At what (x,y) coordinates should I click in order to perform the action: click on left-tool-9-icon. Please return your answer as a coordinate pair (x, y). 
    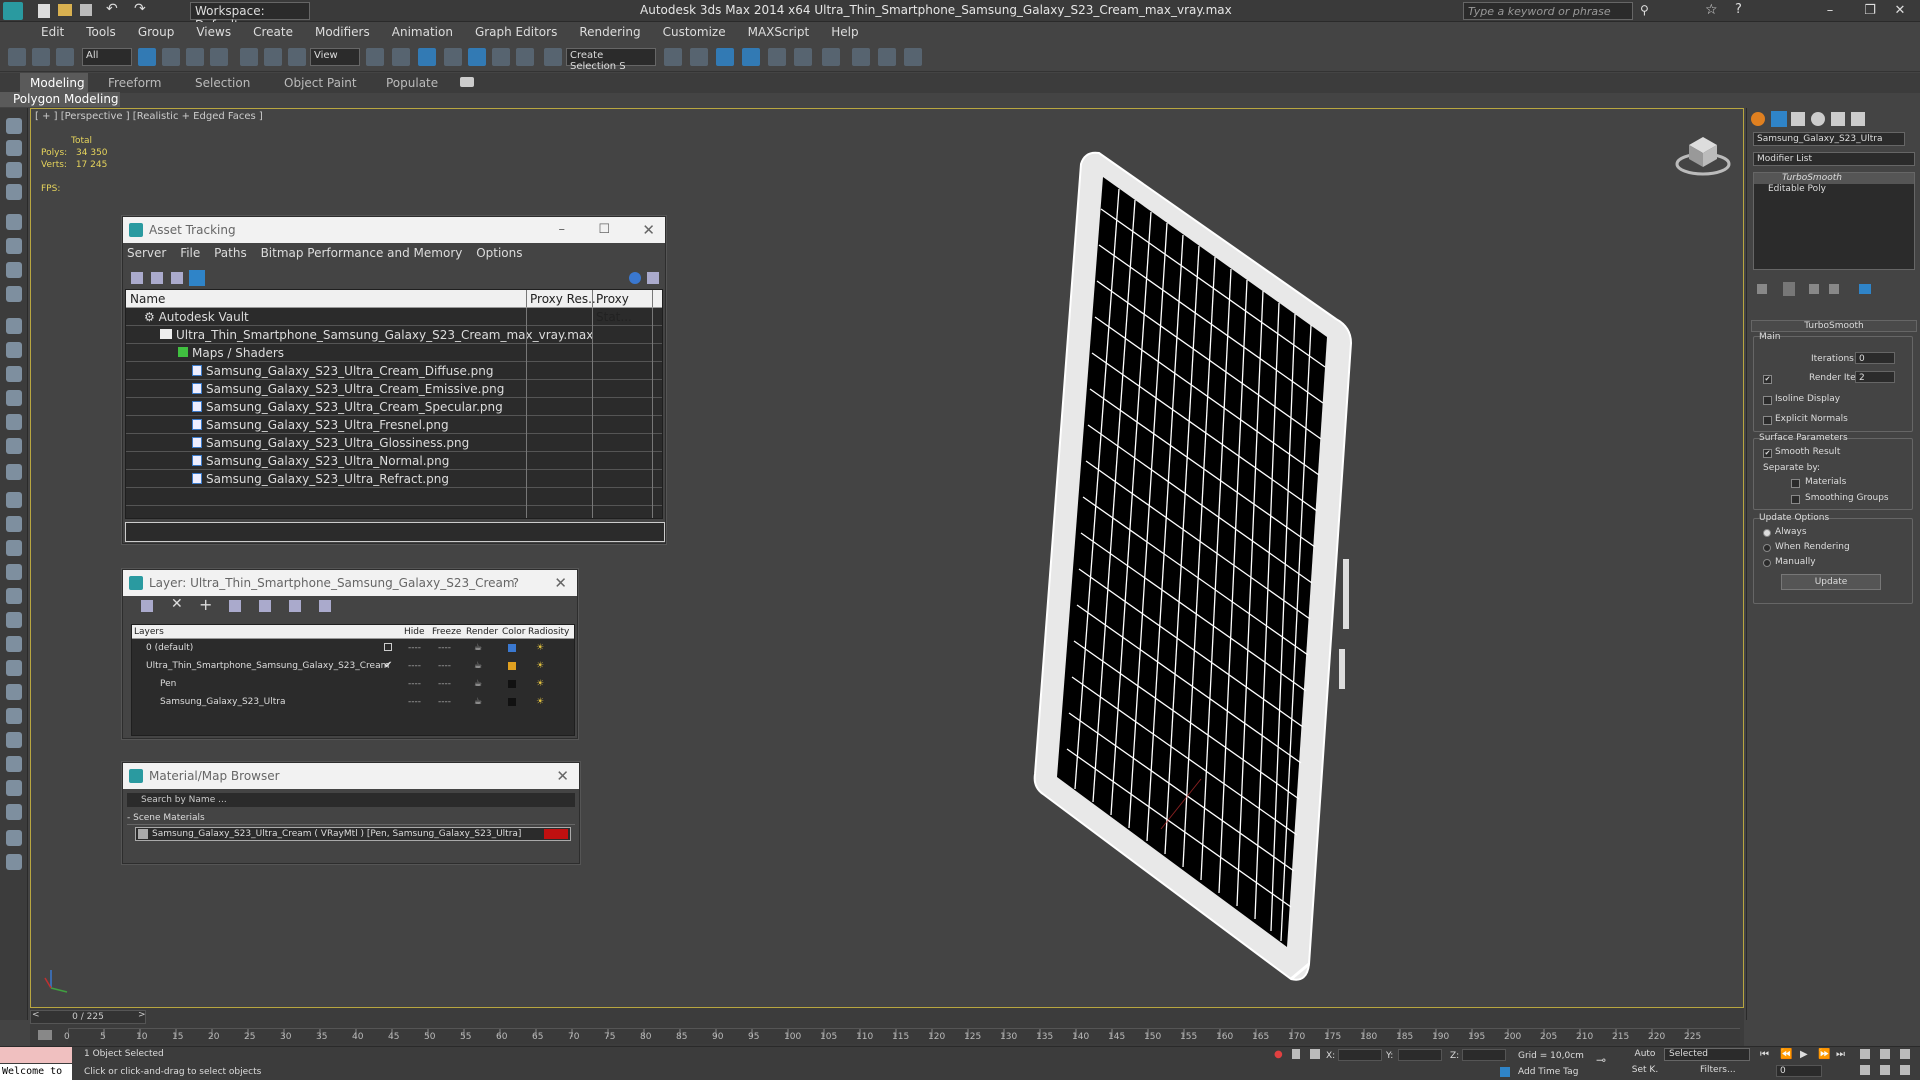
    Looking at the image, I should click on (14, 326).